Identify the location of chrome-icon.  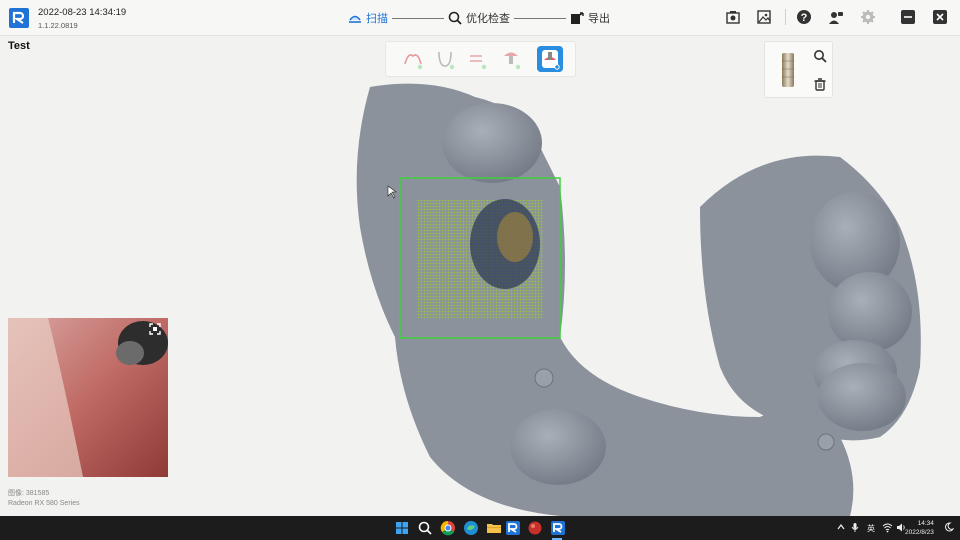
(448, 528).